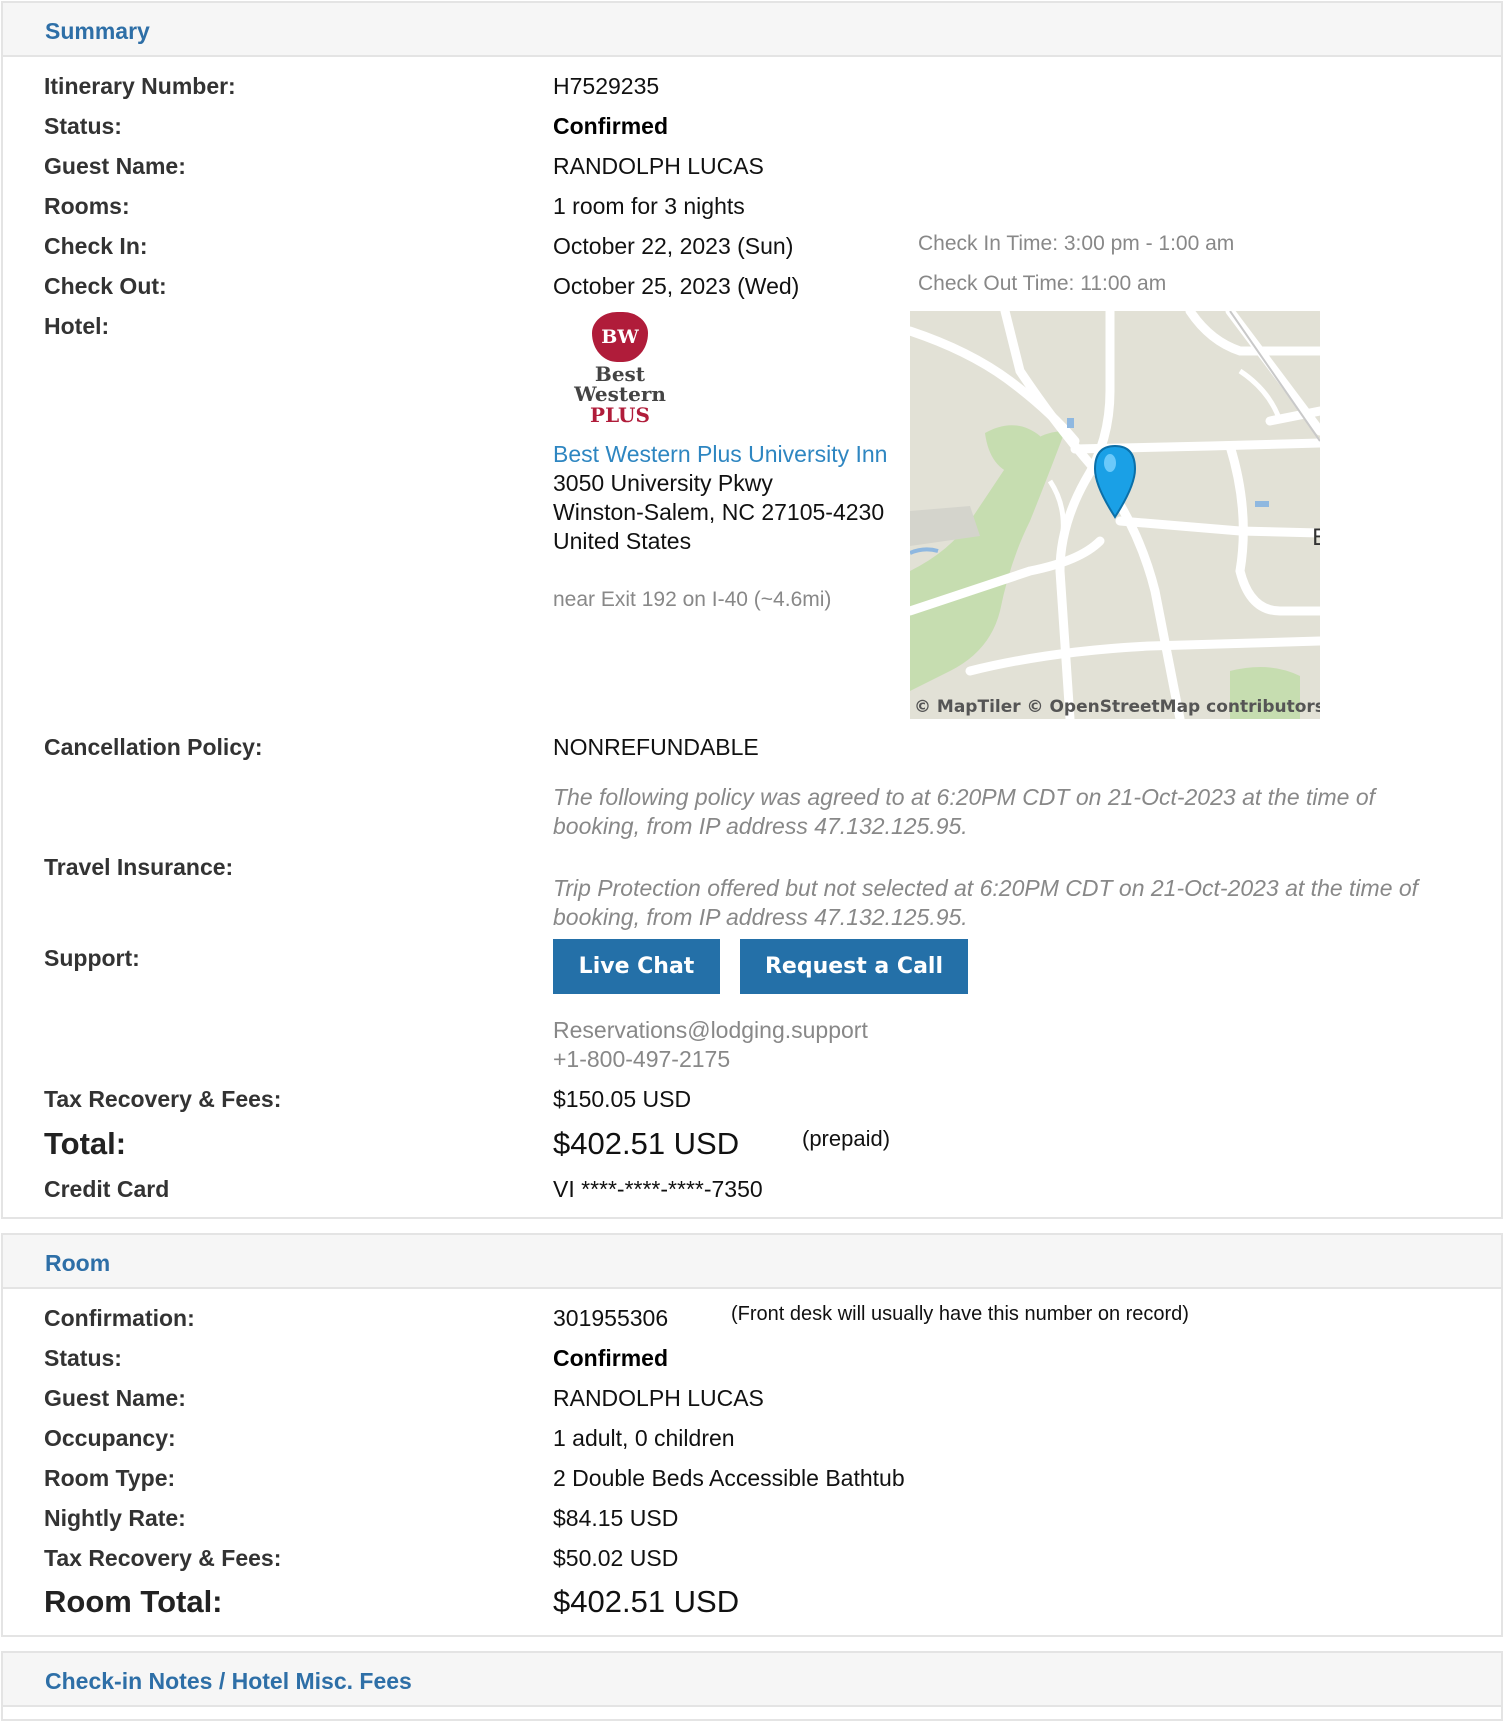  I want to click on total-value: $402.51 USD, so click(646, 1143).